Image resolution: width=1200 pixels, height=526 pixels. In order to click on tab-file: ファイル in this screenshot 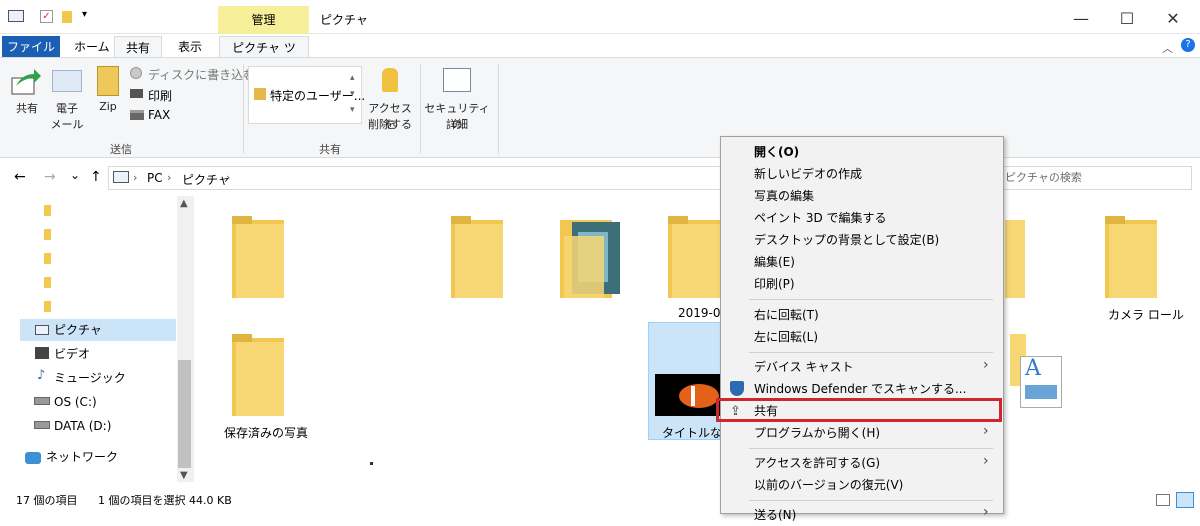, I will do `click(31, 47)`.